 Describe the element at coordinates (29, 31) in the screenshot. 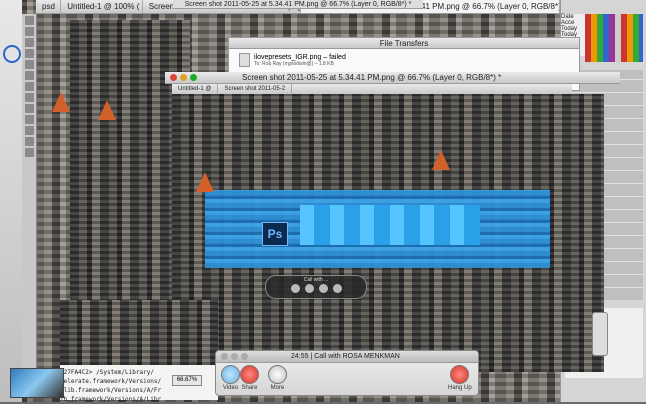

I see `marquee-tool-icon` at that location.